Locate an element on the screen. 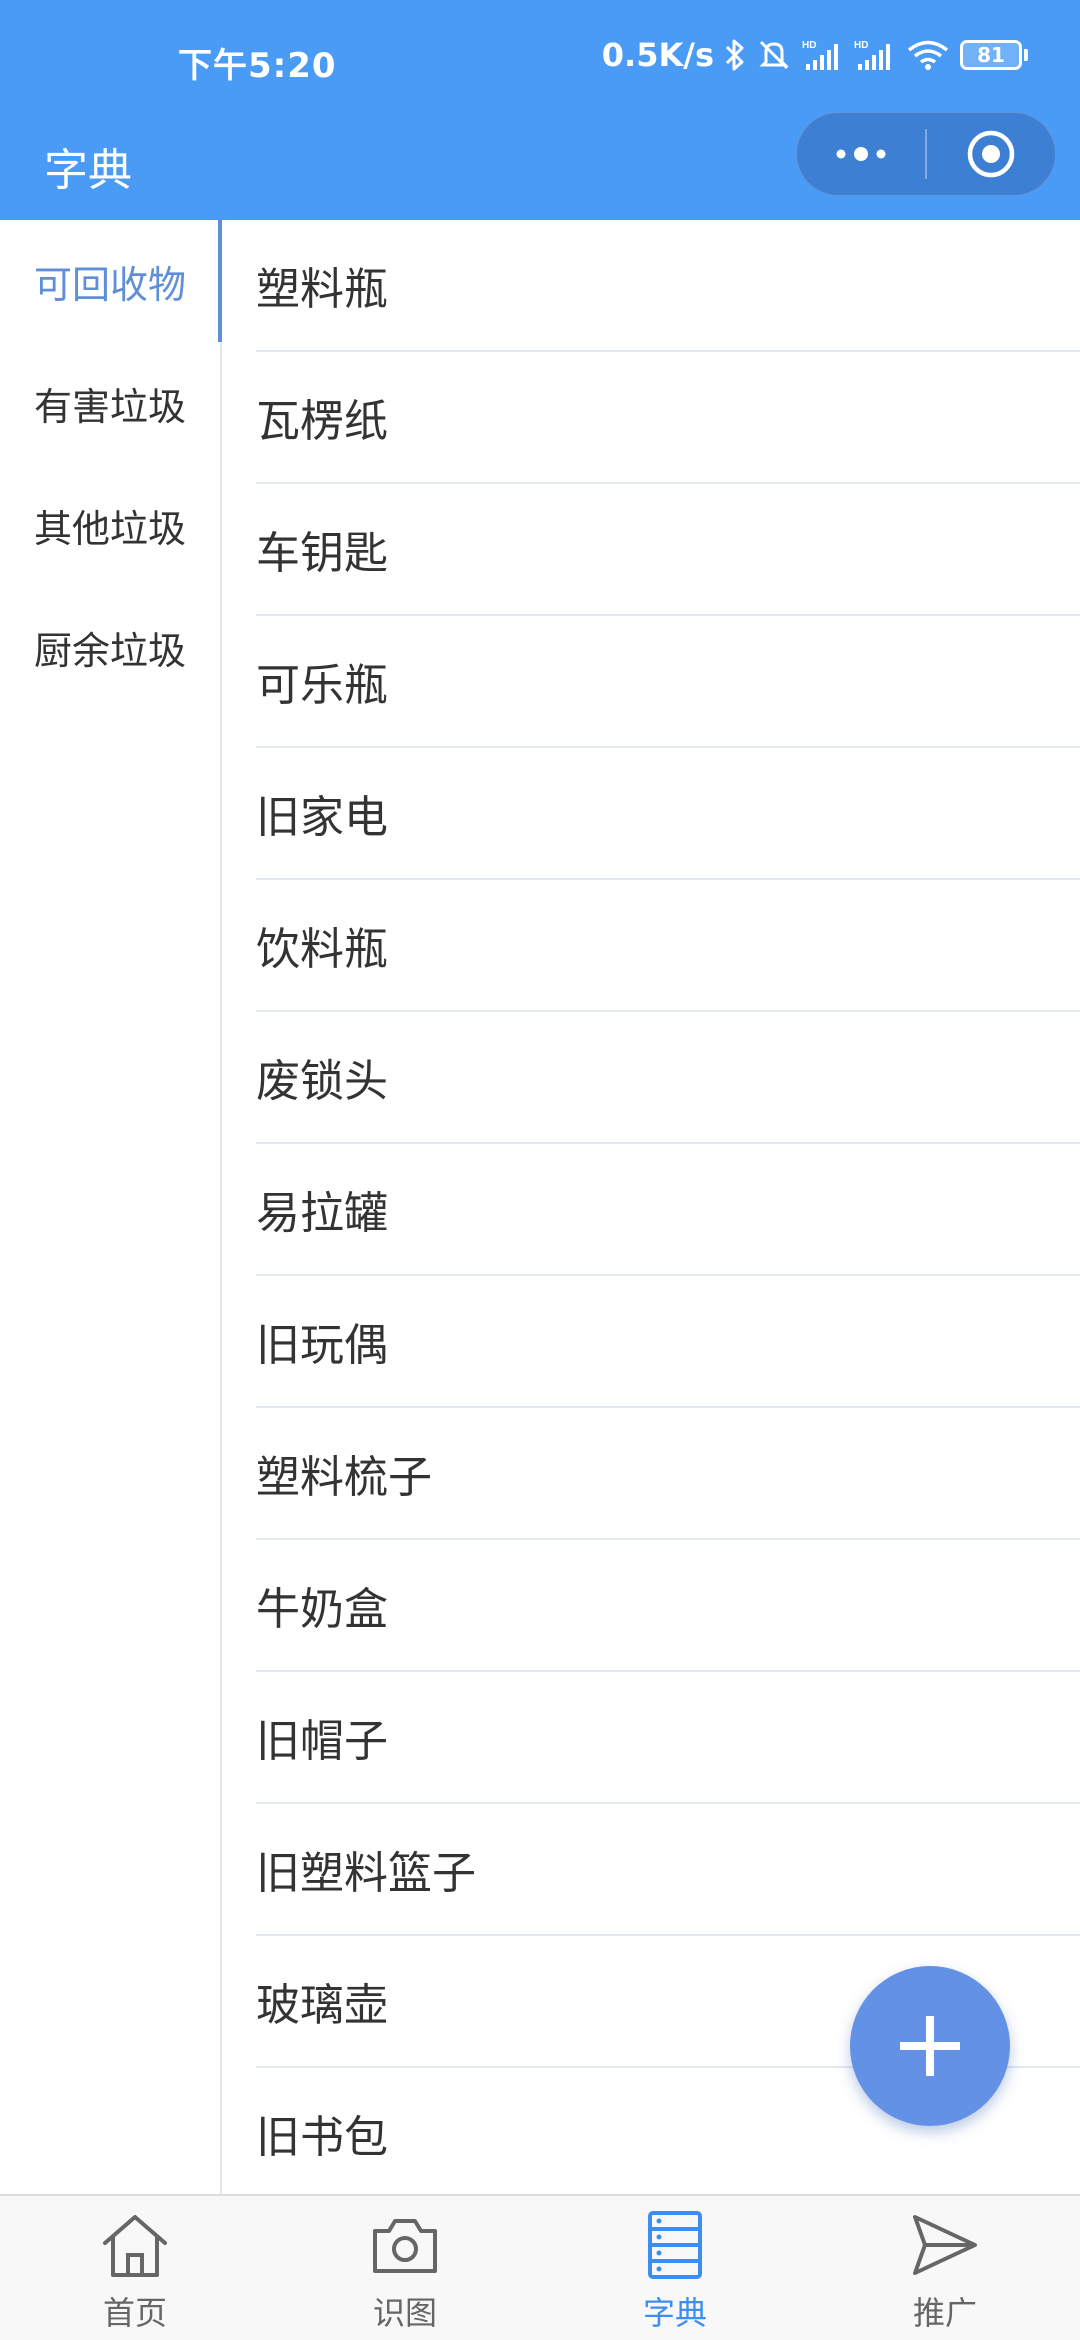 This screenshot has width=1080, height=2340. signal-hd-1-icon: HD is located at coordinates (823, 55).